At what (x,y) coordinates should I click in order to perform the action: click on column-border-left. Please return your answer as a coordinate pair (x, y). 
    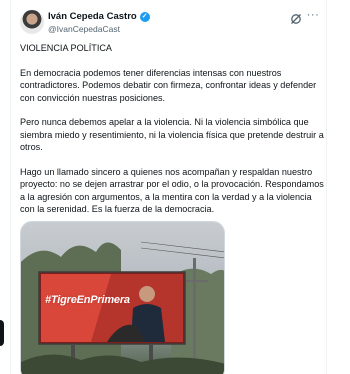
    Looking at the image, I should click on (10, 187).